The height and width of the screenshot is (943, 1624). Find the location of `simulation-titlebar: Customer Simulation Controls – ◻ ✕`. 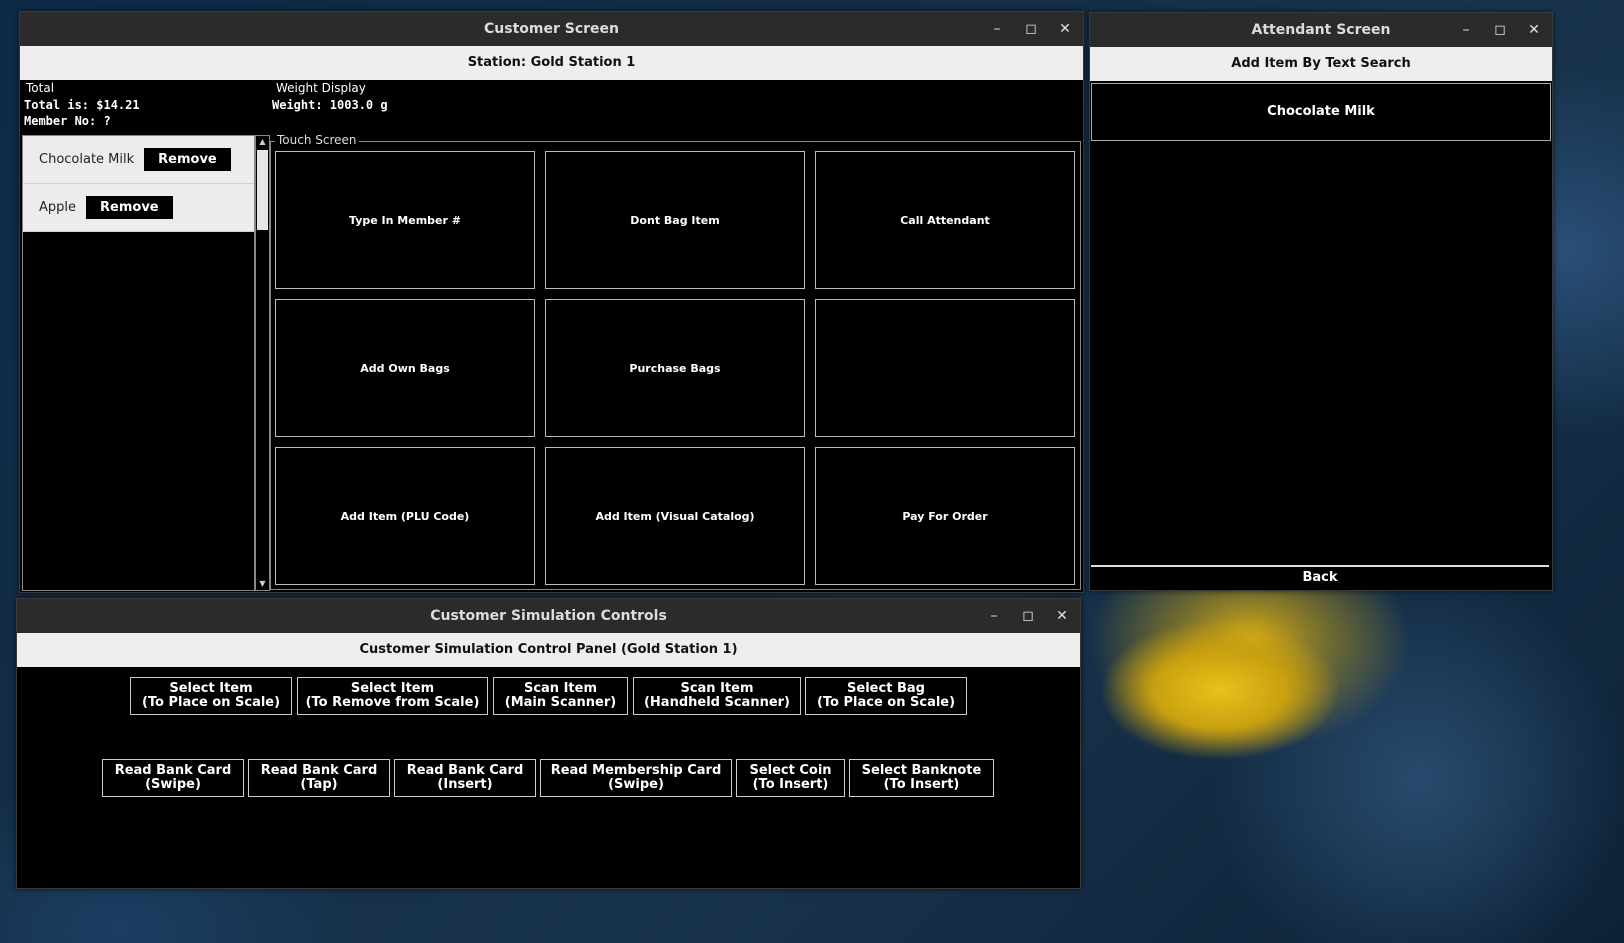

simulation-titlebar: Customer Simulation Controls – ◻ ✕ is located at coordinates (548, 616).